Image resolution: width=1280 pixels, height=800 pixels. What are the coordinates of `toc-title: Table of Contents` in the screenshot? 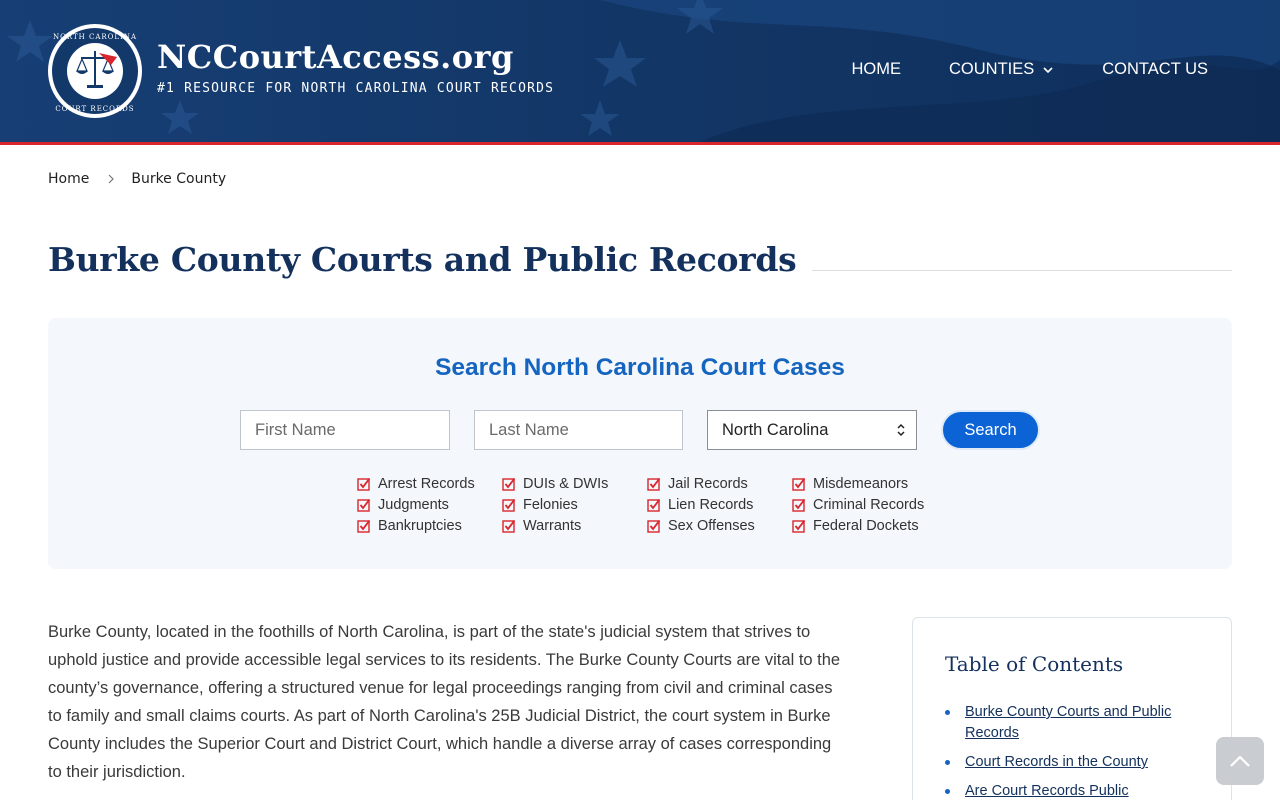 It's located at (1034, 664).